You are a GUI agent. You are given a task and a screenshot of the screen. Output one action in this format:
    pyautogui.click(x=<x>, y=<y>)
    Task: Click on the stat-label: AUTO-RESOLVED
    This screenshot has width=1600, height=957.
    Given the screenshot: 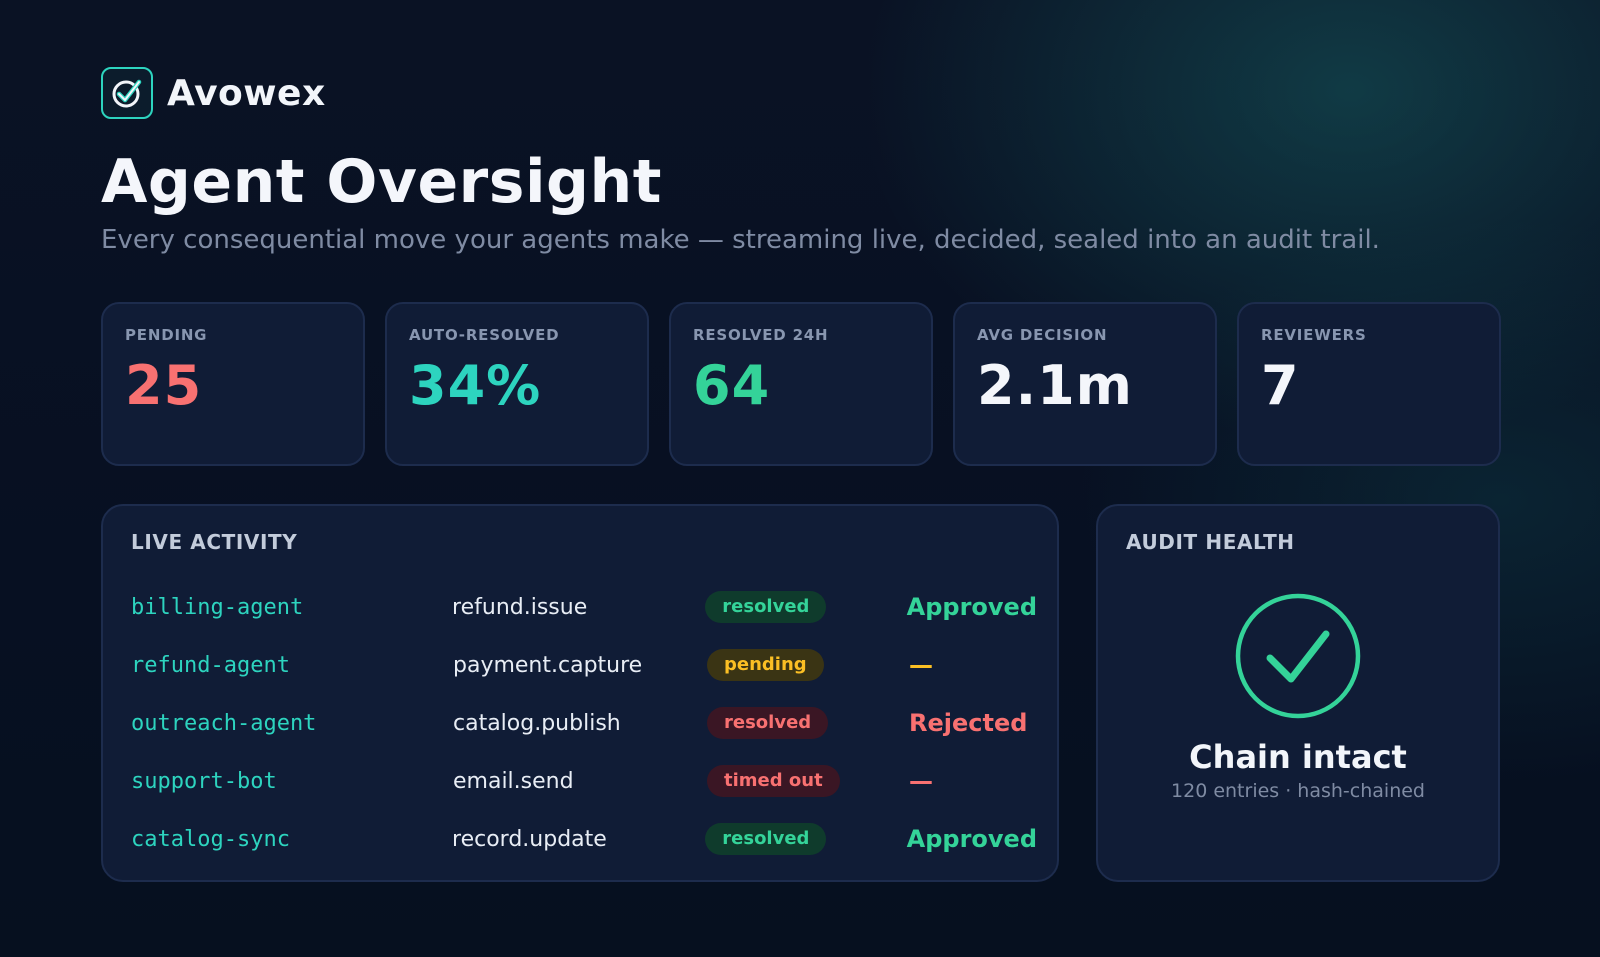 What is the action you would take?
    pyautogui.click(x=484, y=335)
    